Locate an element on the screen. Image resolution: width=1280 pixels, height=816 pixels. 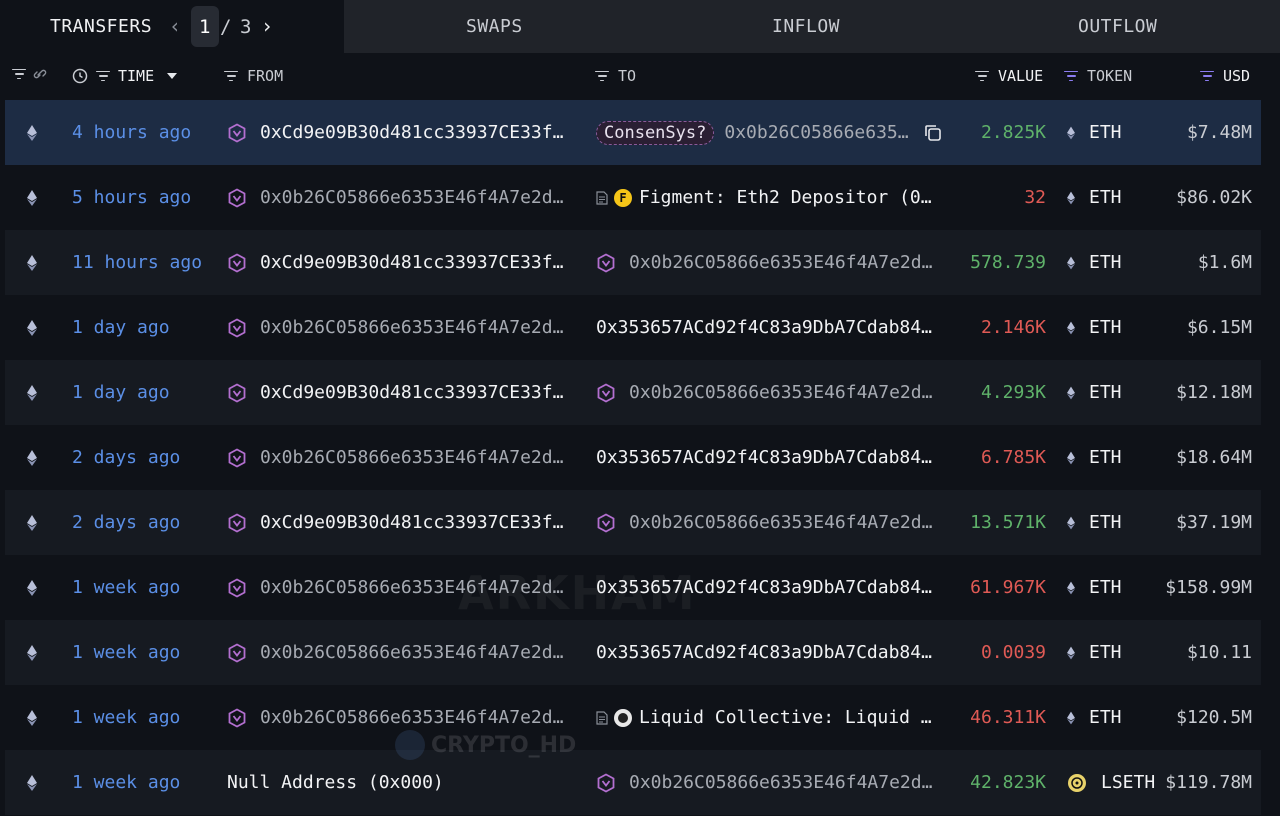
copy-icon is located at coordinates (933, 133).